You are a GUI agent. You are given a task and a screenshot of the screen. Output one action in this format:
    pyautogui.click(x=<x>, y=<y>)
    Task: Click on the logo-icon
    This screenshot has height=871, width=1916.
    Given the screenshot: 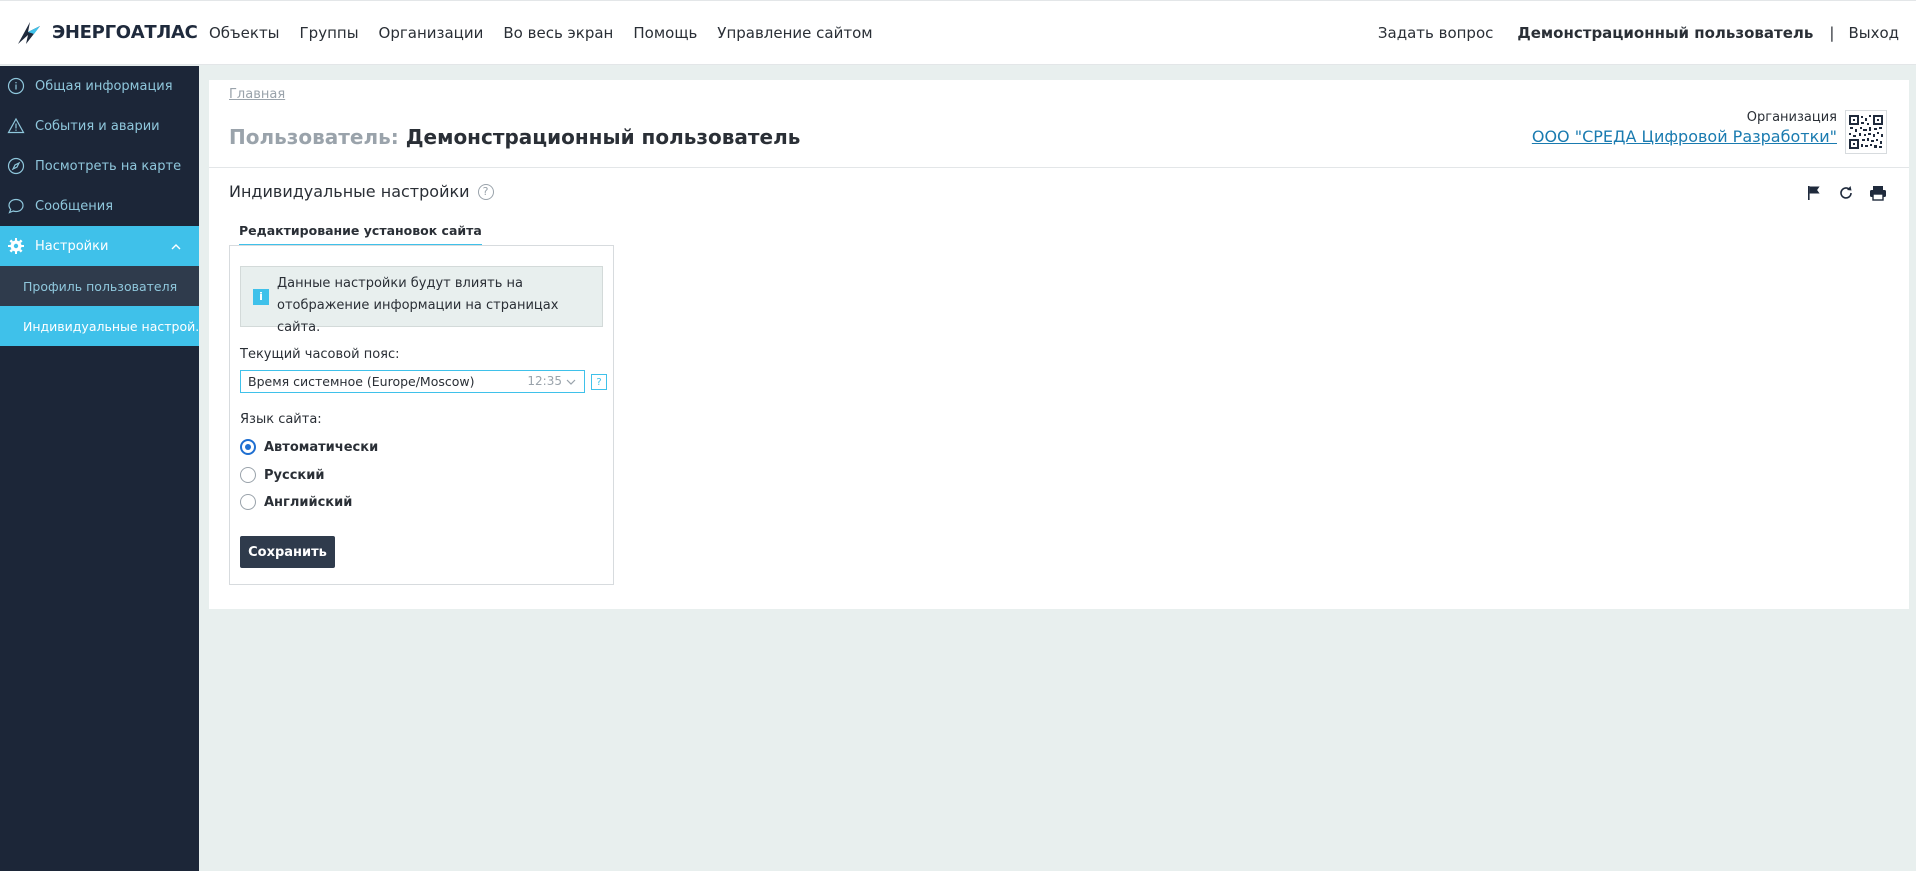 What is the action you would take?
    pyautogui.click(x=29, y=32)
    